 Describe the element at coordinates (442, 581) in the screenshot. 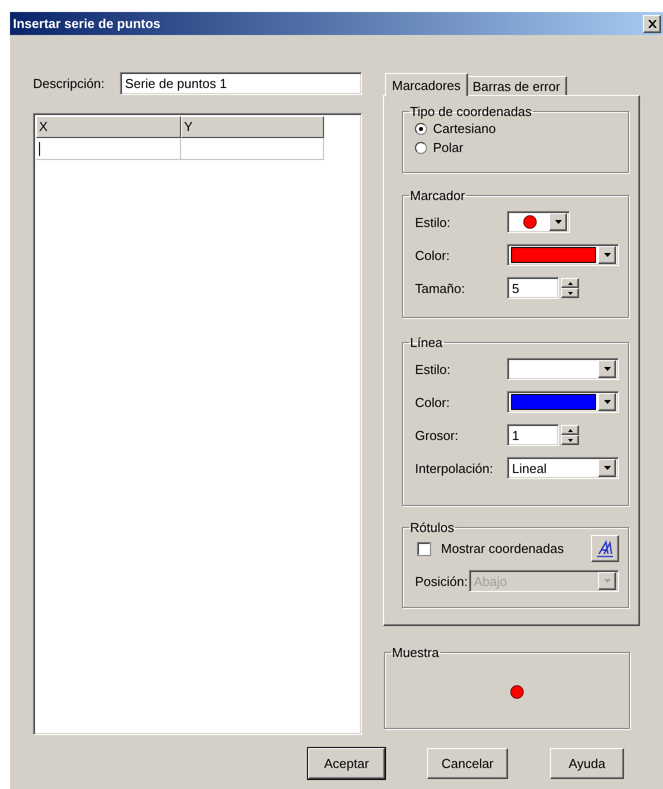

I see `field-label: Posición:` at that location.